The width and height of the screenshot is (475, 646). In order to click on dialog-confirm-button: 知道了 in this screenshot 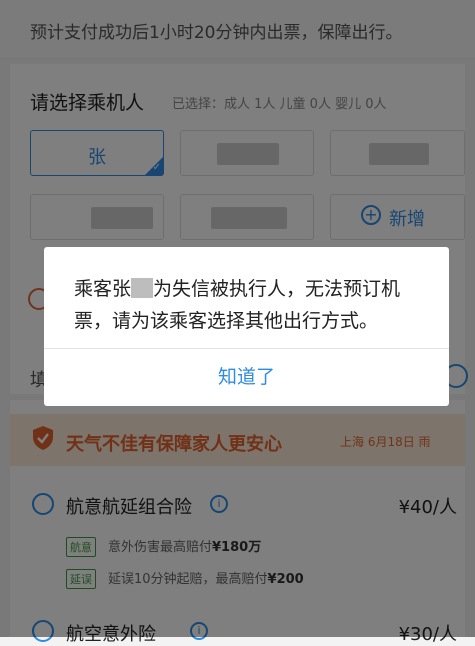, I will do `click(246, 377)`.